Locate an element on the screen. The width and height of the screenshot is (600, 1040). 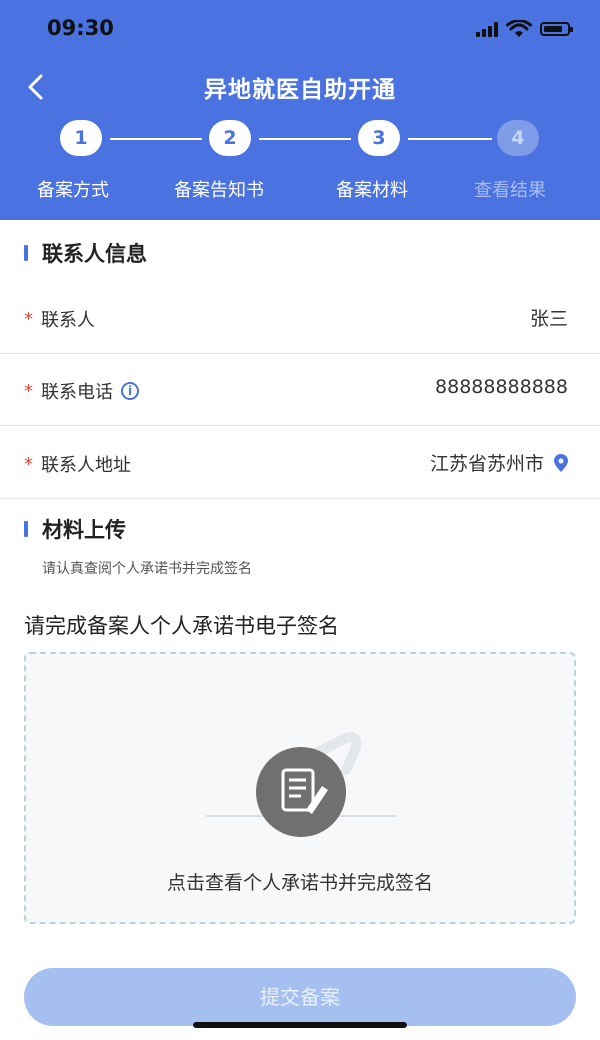
step-1-circle: 1 is located at coordinates (81, 138).